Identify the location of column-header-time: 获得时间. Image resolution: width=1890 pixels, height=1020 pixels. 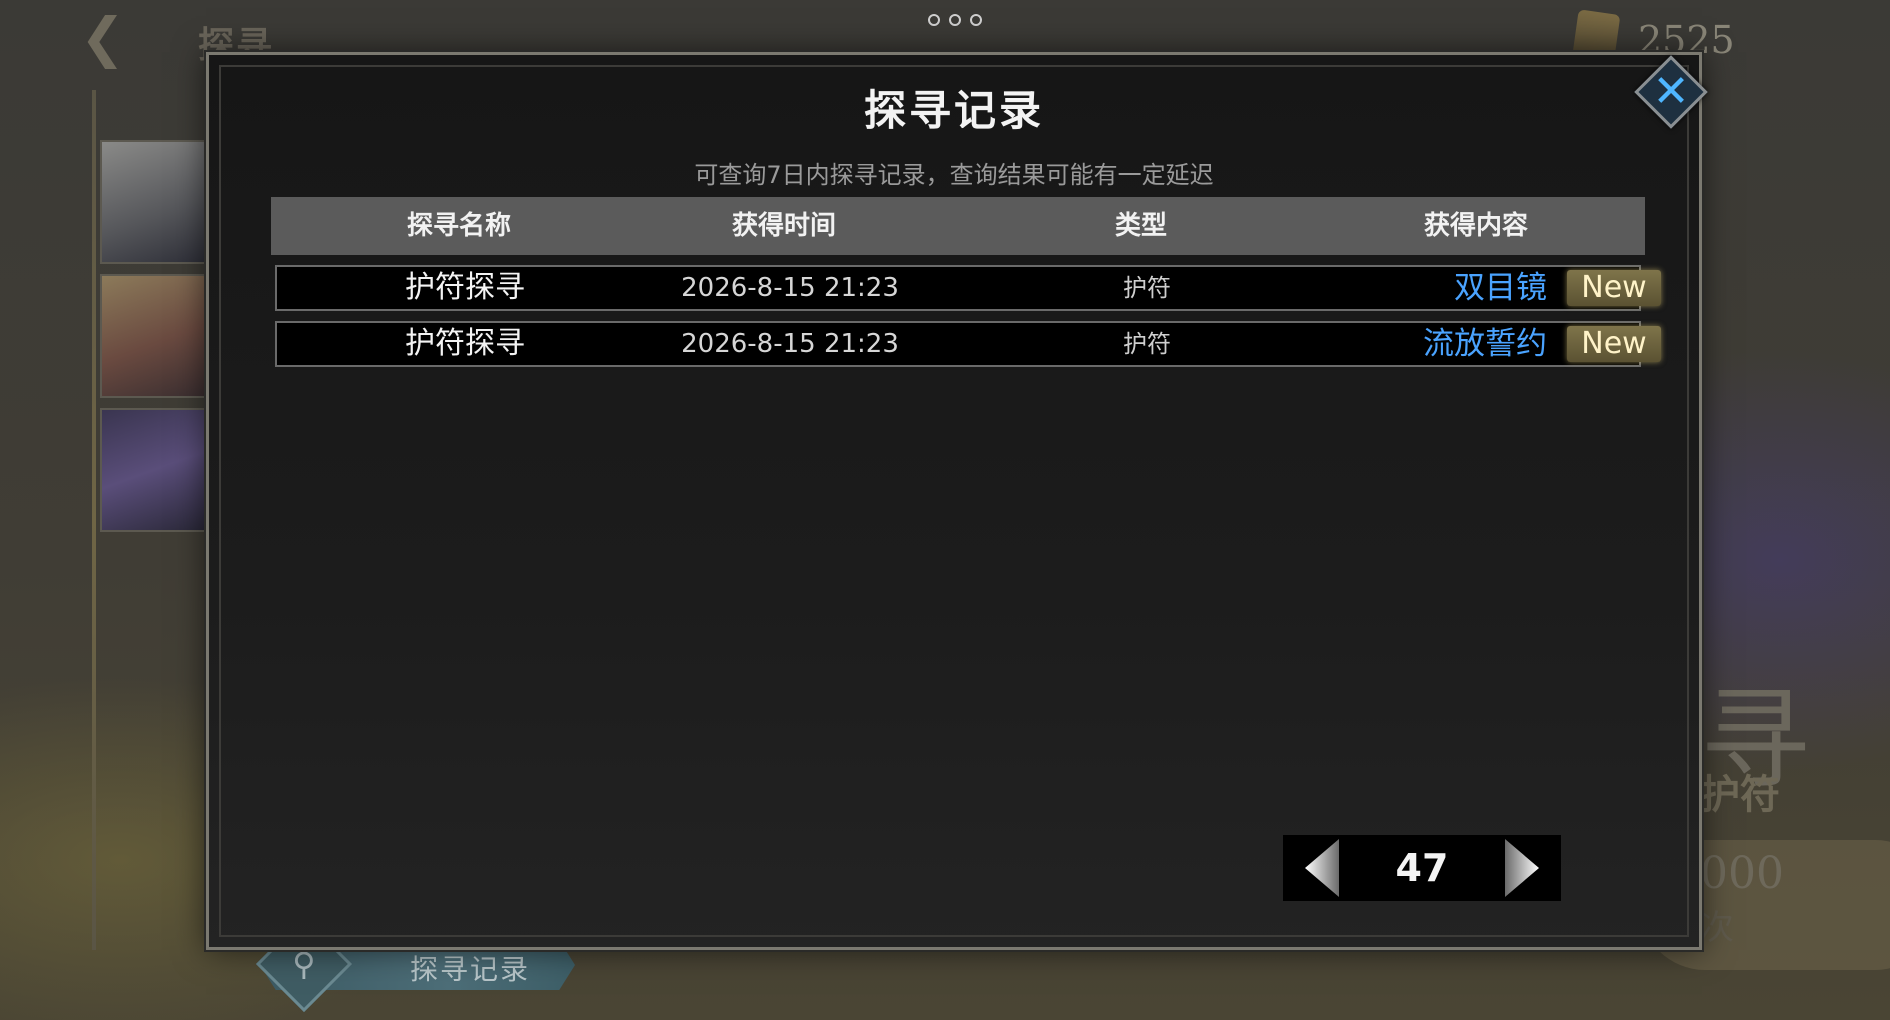
(783, 226).